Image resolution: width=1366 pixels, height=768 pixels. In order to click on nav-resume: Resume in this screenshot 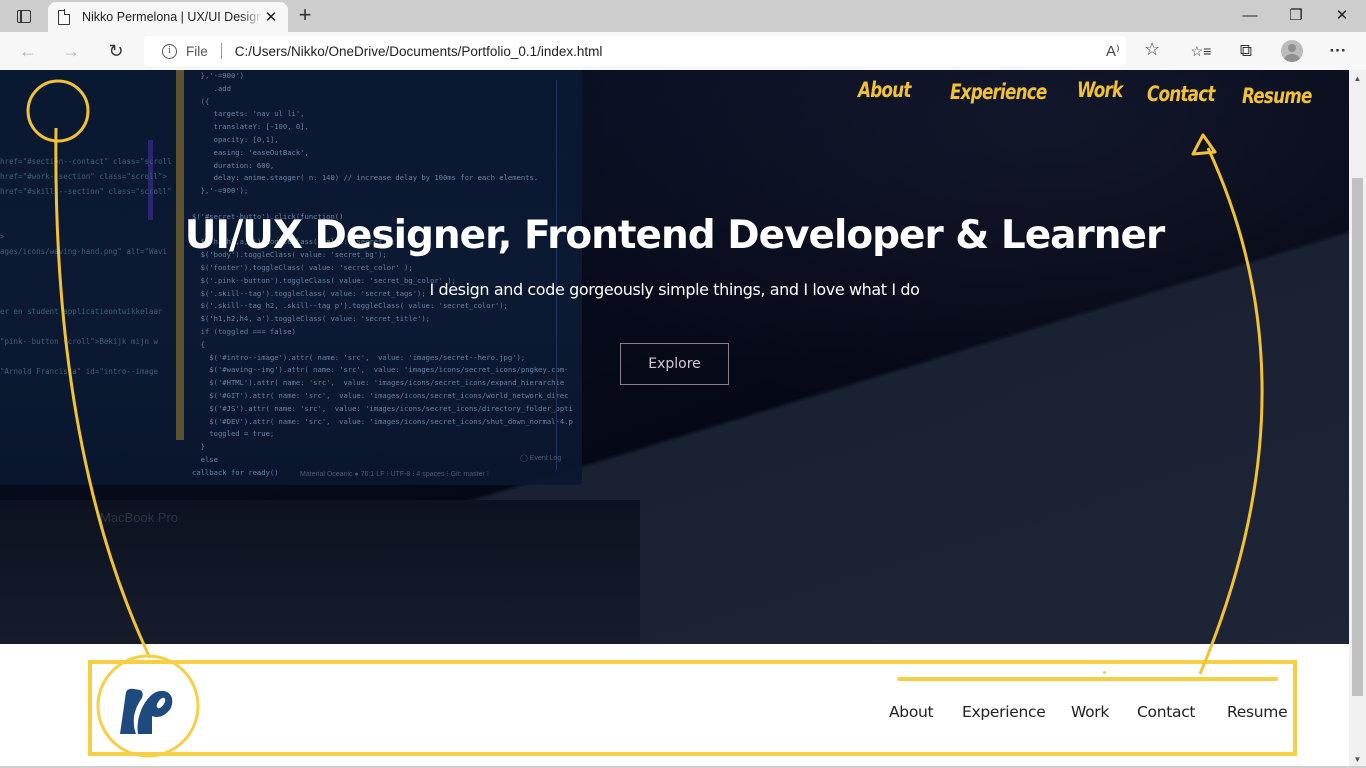, I will do `click(1257, 712)`.